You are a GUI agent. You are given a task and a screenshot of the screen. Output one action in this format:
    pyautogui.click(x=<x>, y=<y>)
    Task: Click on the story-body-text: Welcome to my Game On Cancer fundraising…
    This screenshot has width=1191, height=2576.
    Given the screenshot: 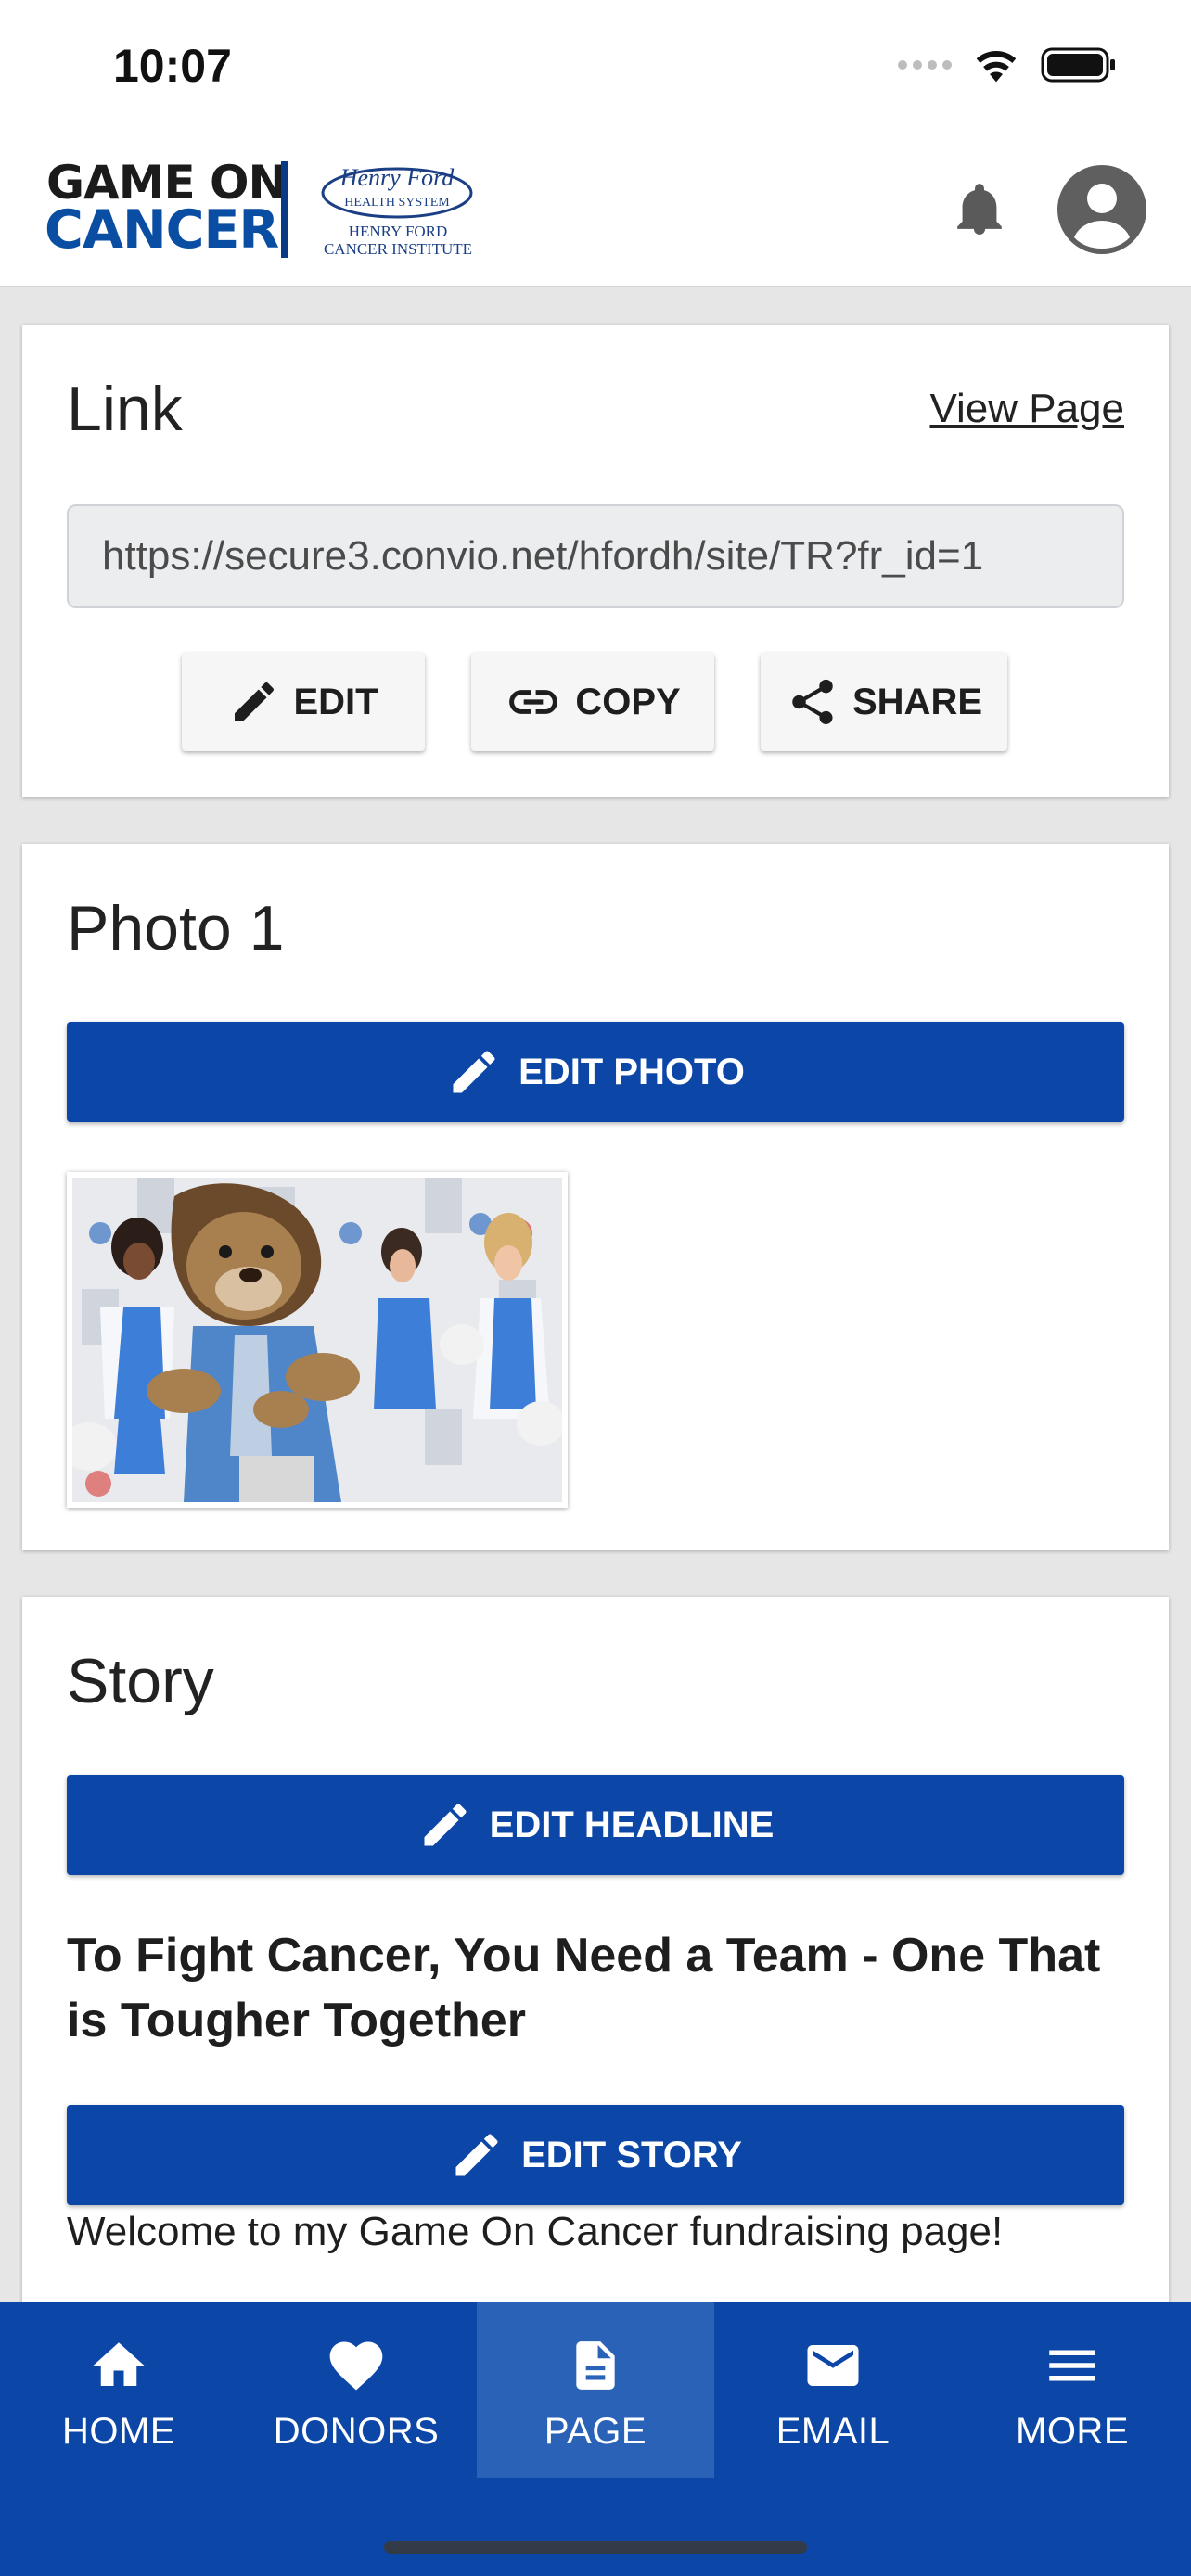 What is the action you would take?
    pyautogui.click(x=535, y=2232)
    